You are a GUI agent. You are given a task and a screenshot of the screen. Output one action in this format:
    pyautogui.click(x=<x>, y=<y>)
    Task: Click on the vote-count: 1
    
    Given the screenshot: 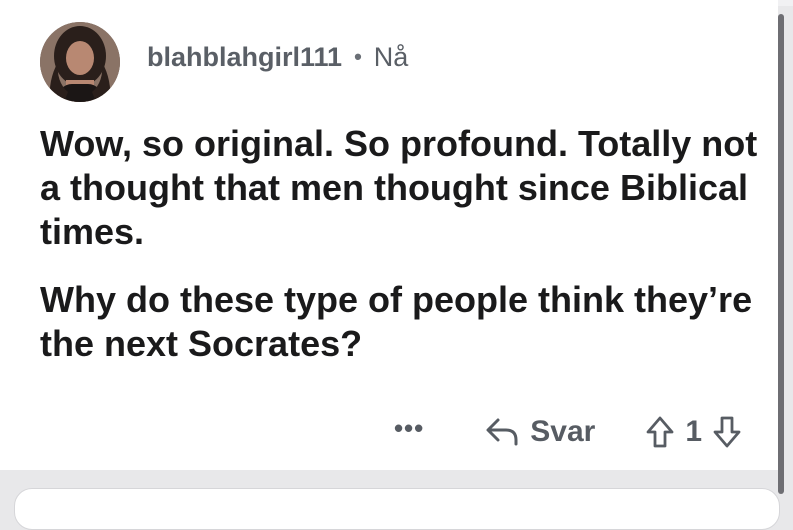 What is the action you would take?
    pyautogui.click(x=693, y=431)
    